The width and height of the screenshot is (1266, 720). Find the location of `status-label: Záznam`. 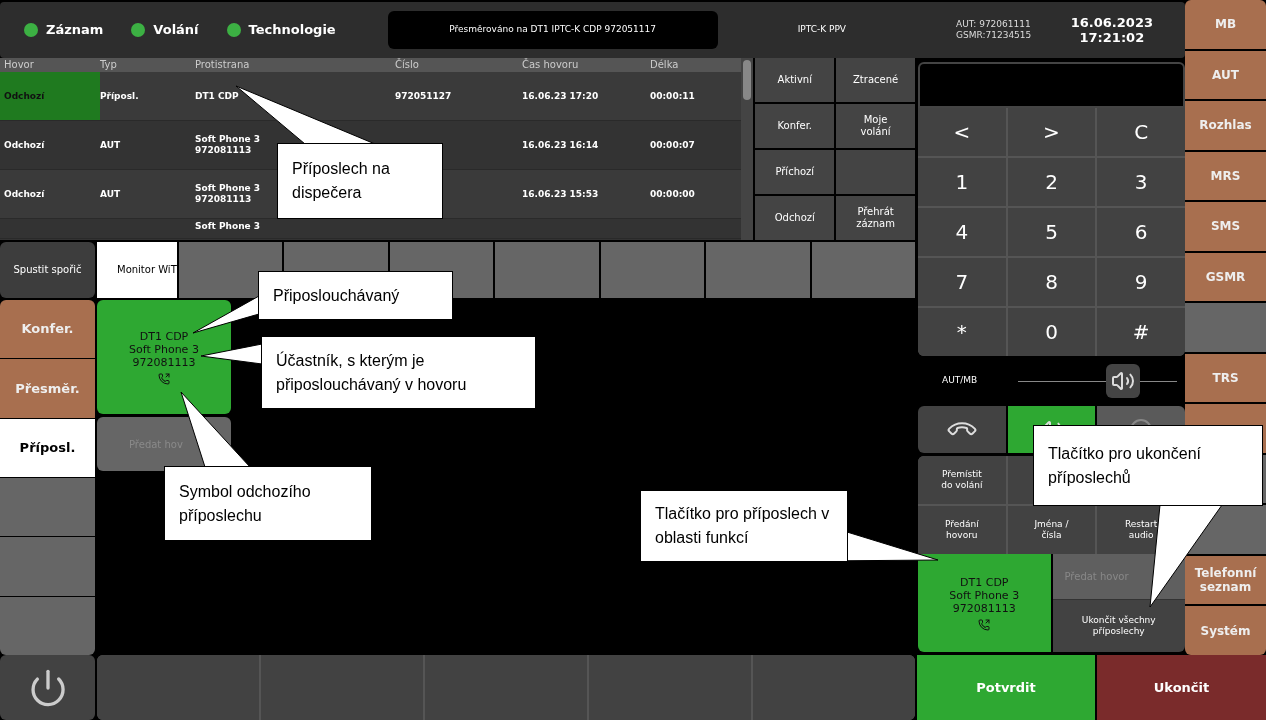

status-label: Záznam is located at coordinates (75, 30).